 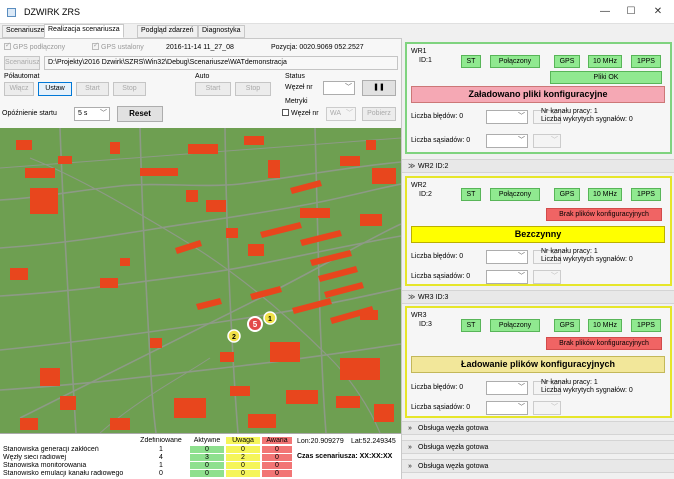 What do you see at coordinates (161, 465) in the screenshot?
I see `cell: 1` at bounding box center [161, 465].